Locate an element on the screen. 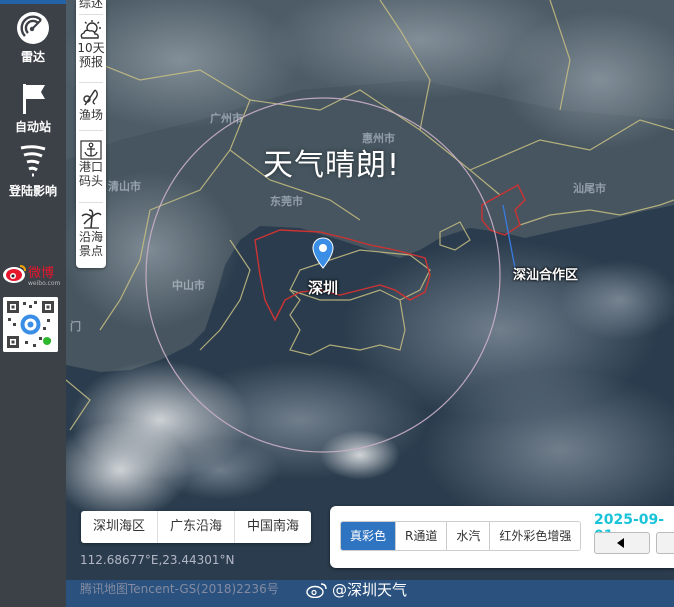  svg-text: 微博 is located at coordinates (41, 273).